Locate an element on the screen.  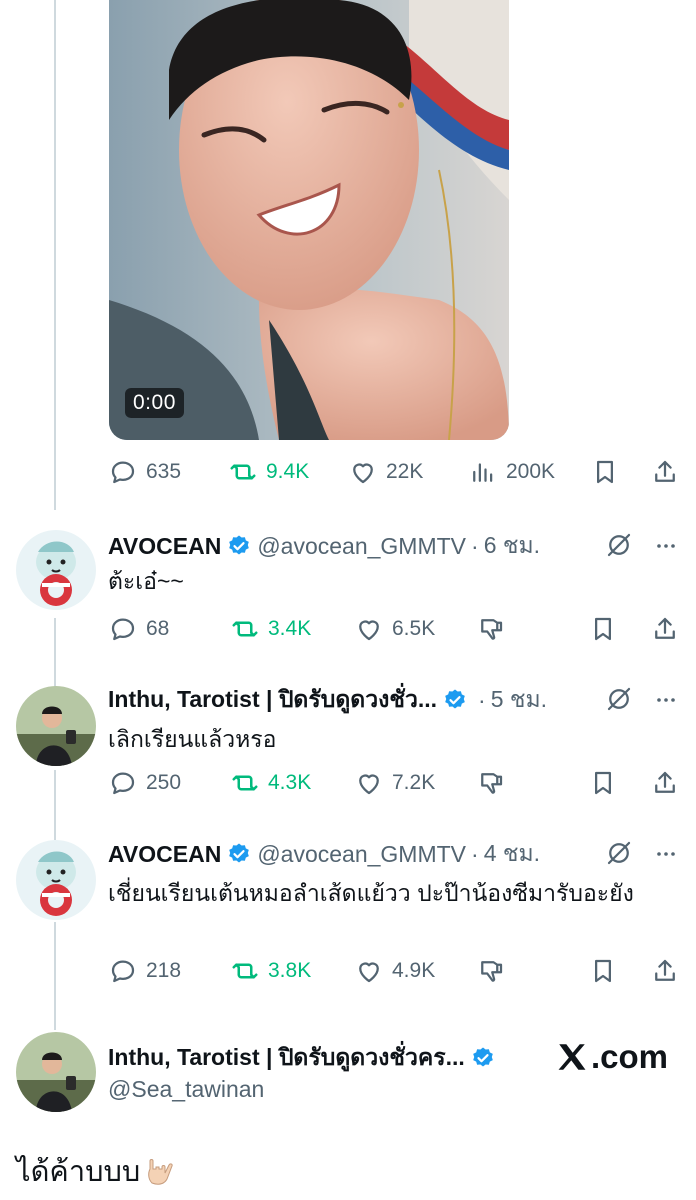
x-logo-icon is located at coordinates (572, 1057).